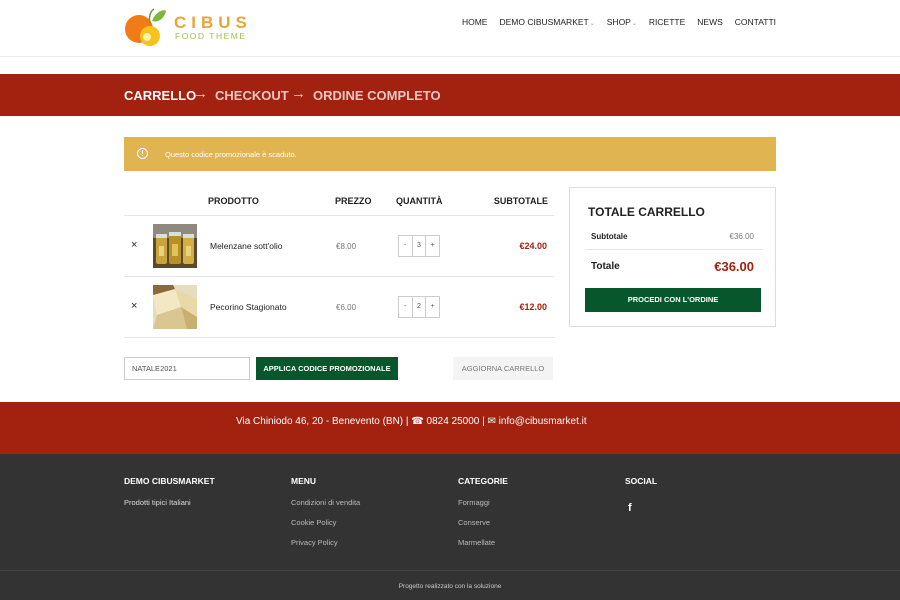  Describe the element at coordinates (213, 22) in the screenshot. I see `logo-text: CIBUS` at that location.